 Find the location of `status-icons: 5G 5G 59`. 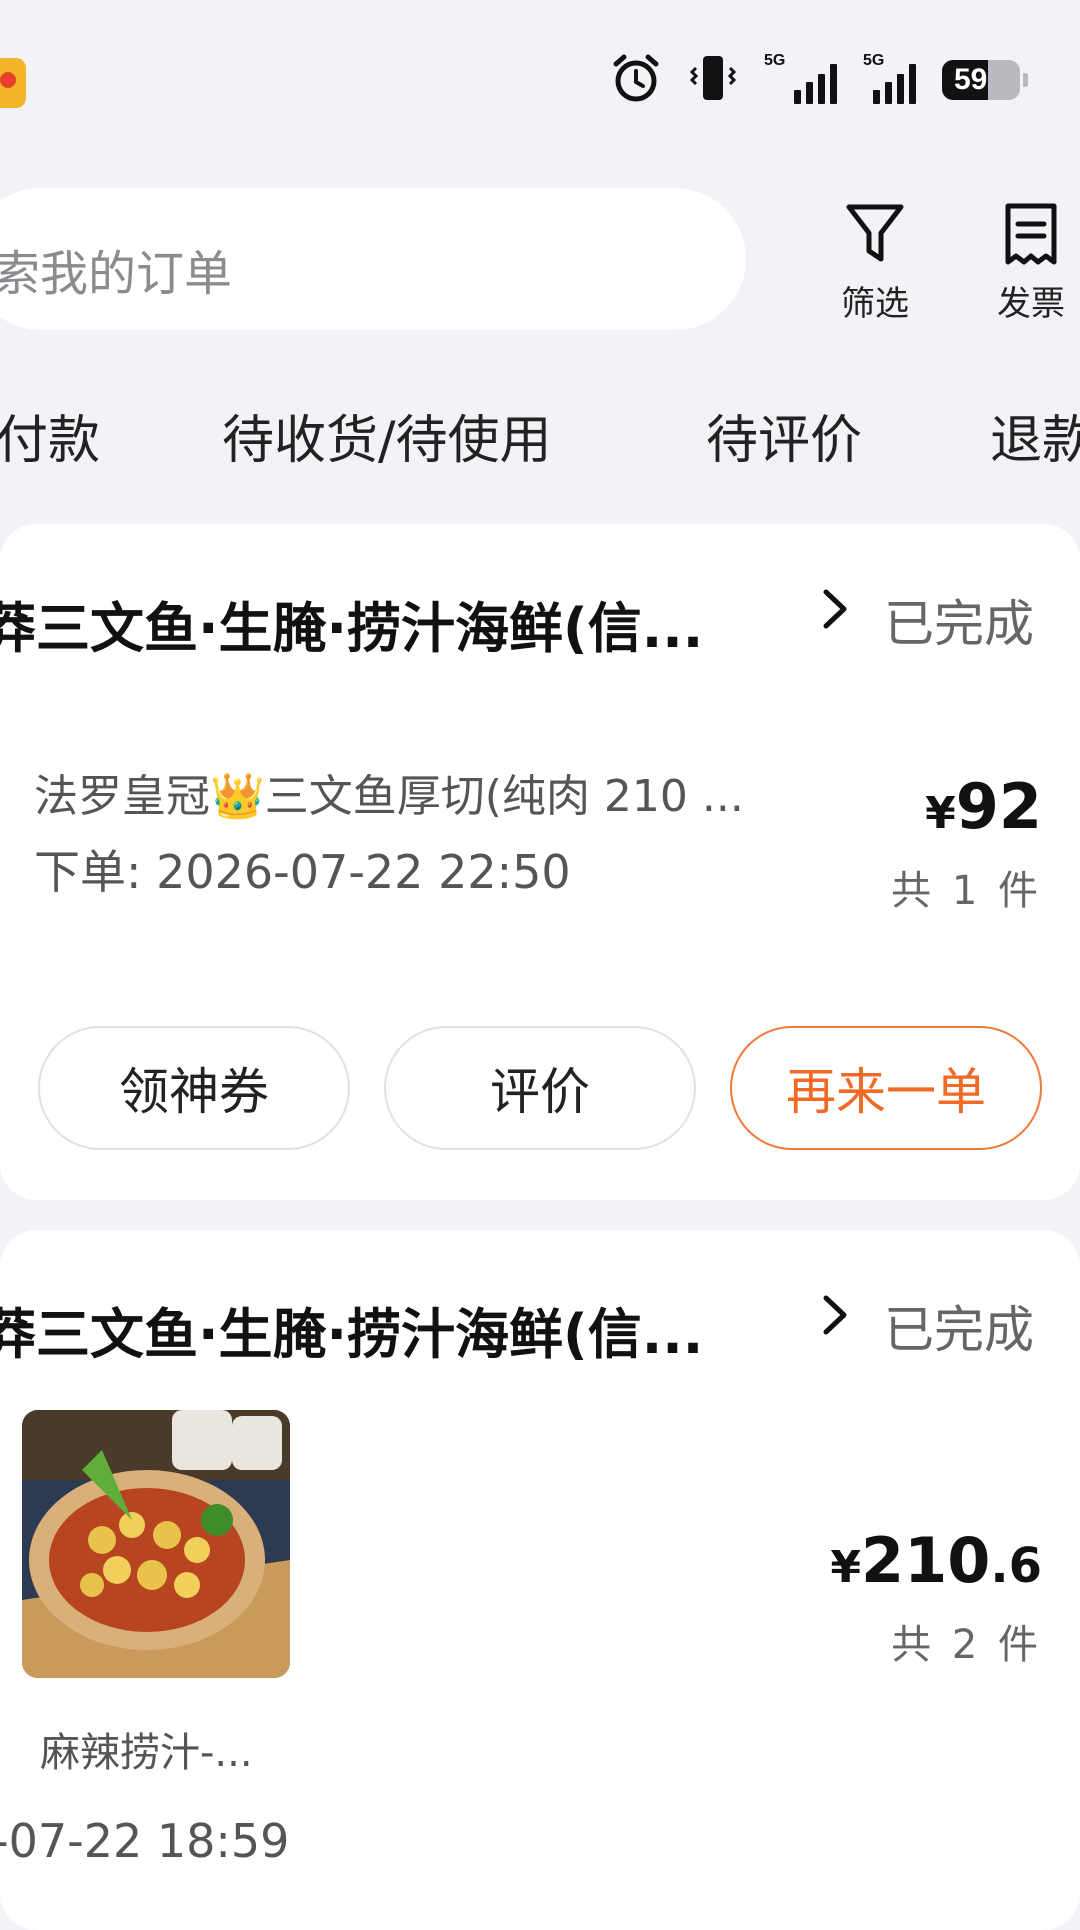

status-icons: 5G 5G 59 is located at coordinates (819, 80).